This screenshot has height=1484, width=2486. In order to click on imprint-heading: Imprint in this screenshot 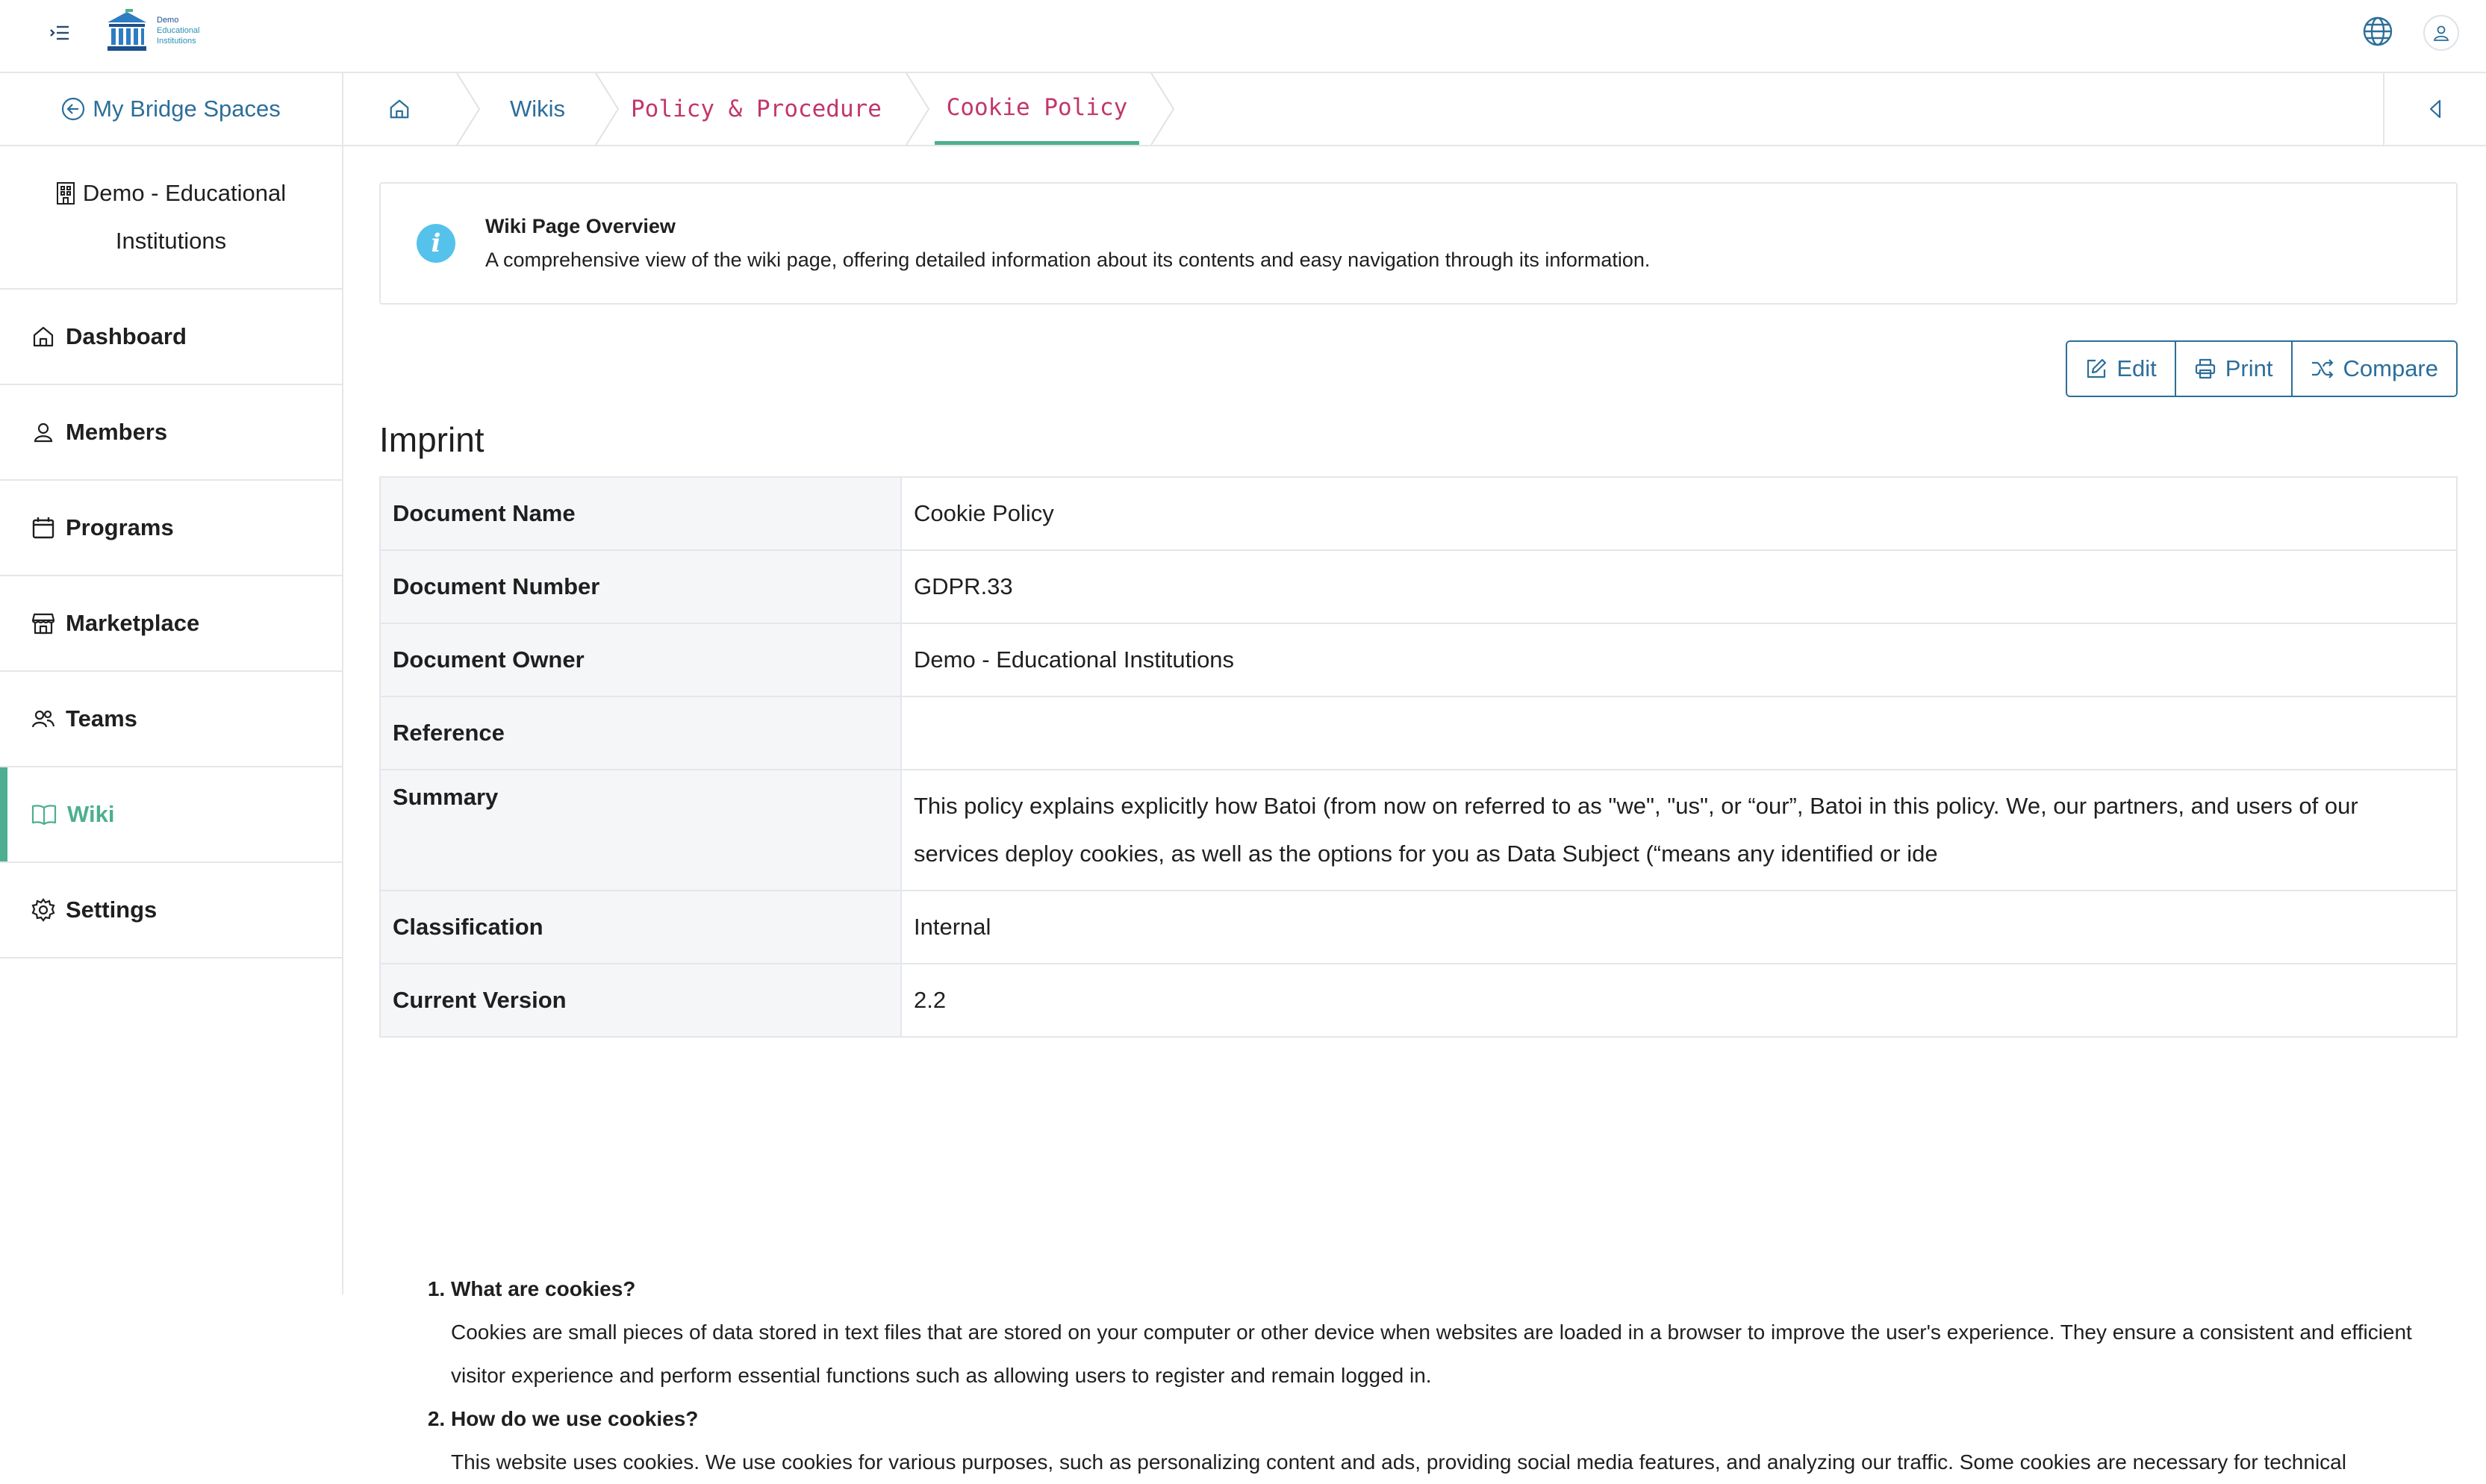, I will do `click(432, 439)`.